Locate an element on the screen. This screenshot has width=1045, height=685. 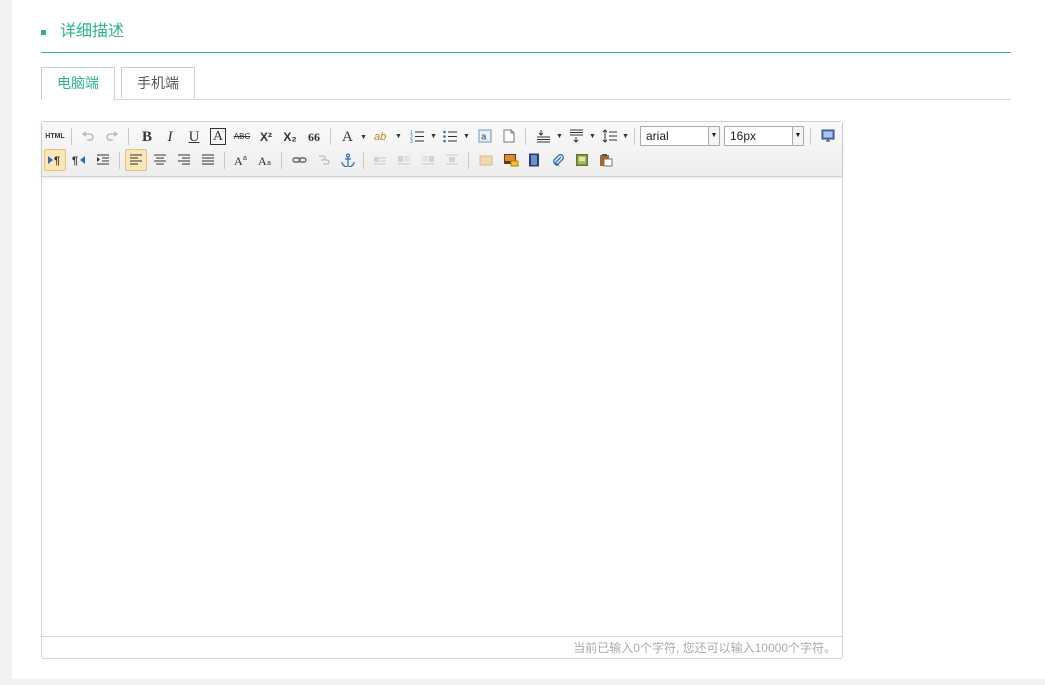
unlink-icon is located at coordinates (324, 160).